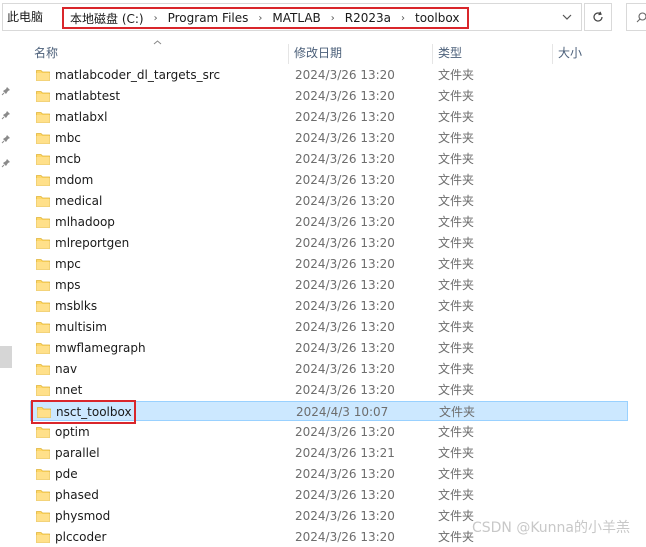 The width and height of the screenshot is (646, 547). What do you see at coordinates (345, 453) in the screenshot?
I see `file-date-modified: 2024/3/26 13:21` at bounding box center [345, 453].